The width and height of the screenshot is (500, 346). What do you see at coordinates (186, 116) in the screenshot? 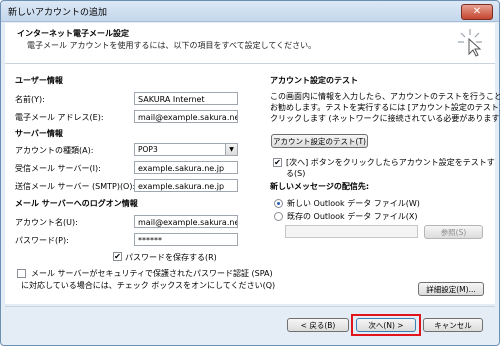
I see `email-input: mail@example.sakura.ne.jp` at bounding box center [186, 116].